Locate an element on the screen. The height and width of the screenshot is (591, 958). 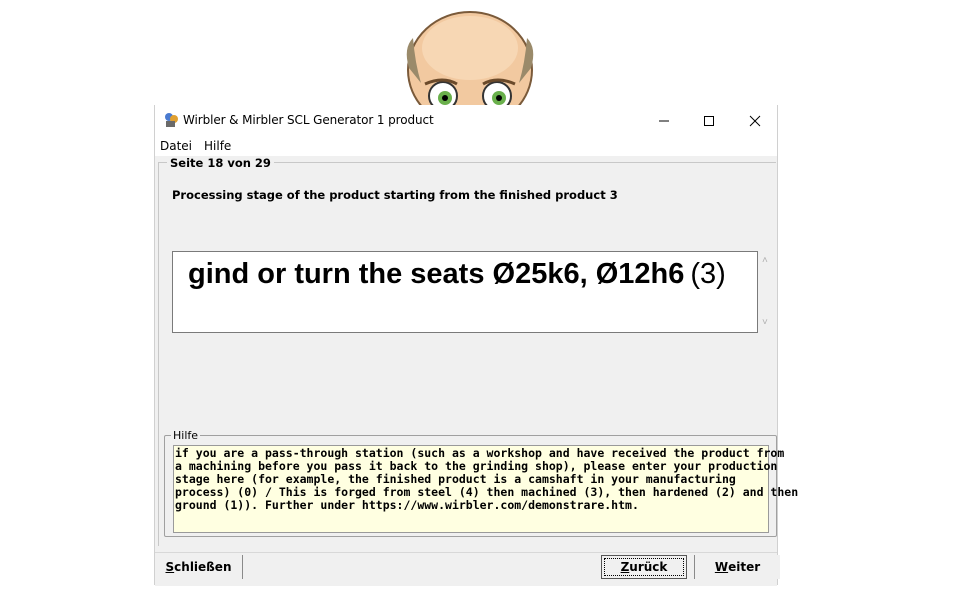
back-button-label: urück is located at coordinates (648, 567).